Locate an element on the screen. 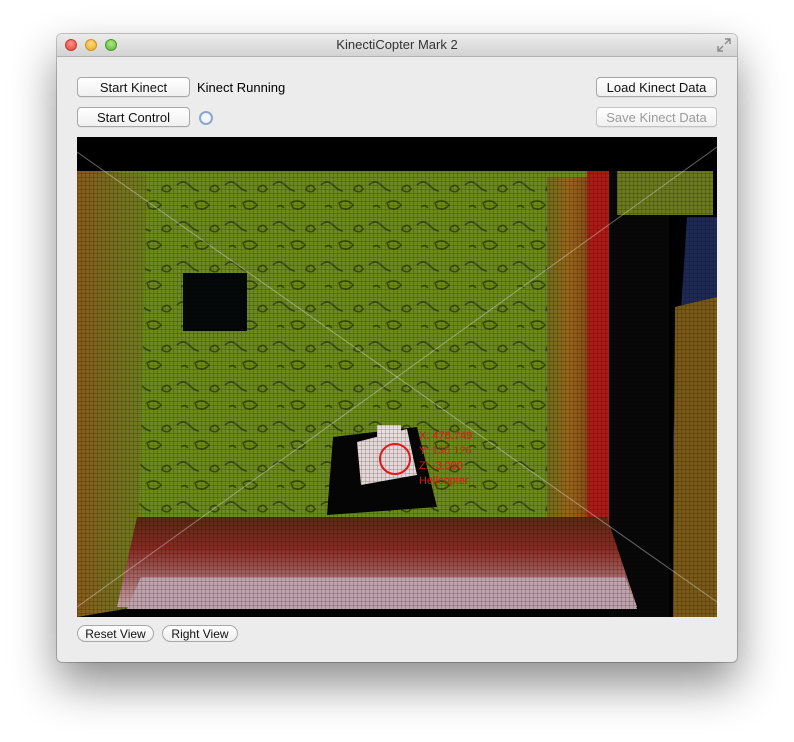 The width and height of the screenshot is (794, 742). right-view-button: Right View is located at coordinates (200, 633).